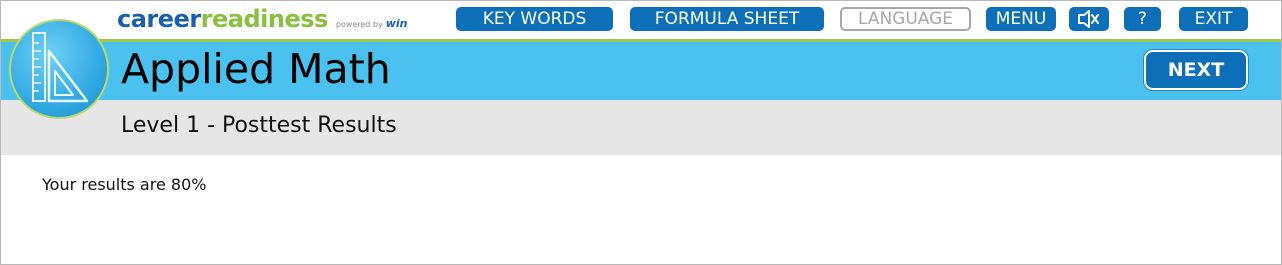  I want to click on menu-button: MENU, so click(1021, 19).